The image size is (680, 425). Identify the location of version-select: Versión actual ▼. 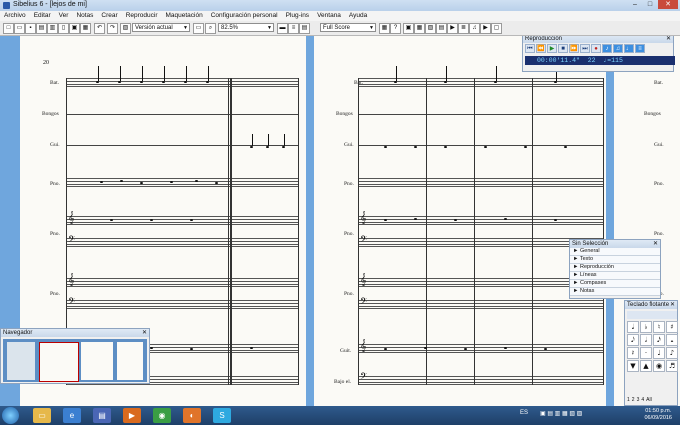
(161, 27).